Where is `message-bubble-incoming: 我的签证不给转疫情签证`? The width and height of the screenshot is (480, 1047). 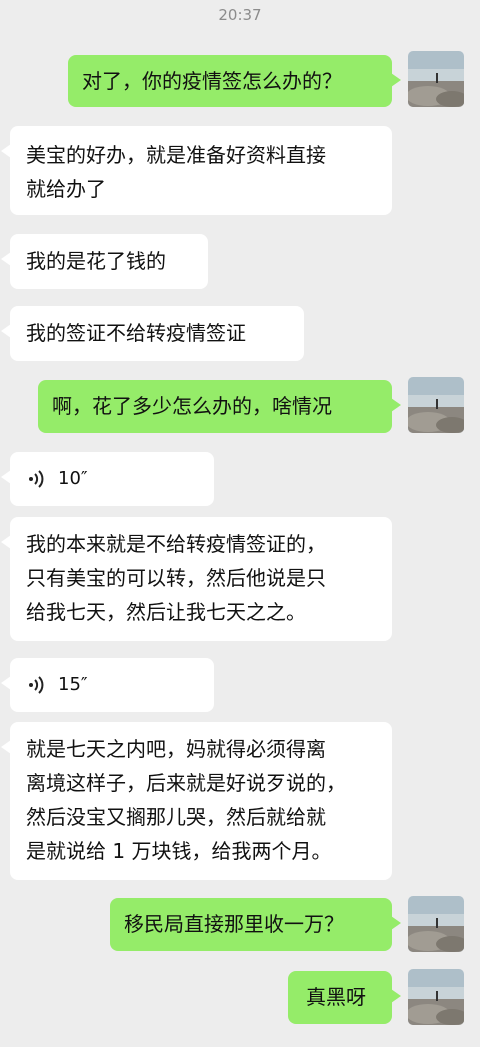
message-bubble-incoming: 我的签证不给转疫情签证 is located at coordinates (152, 333).